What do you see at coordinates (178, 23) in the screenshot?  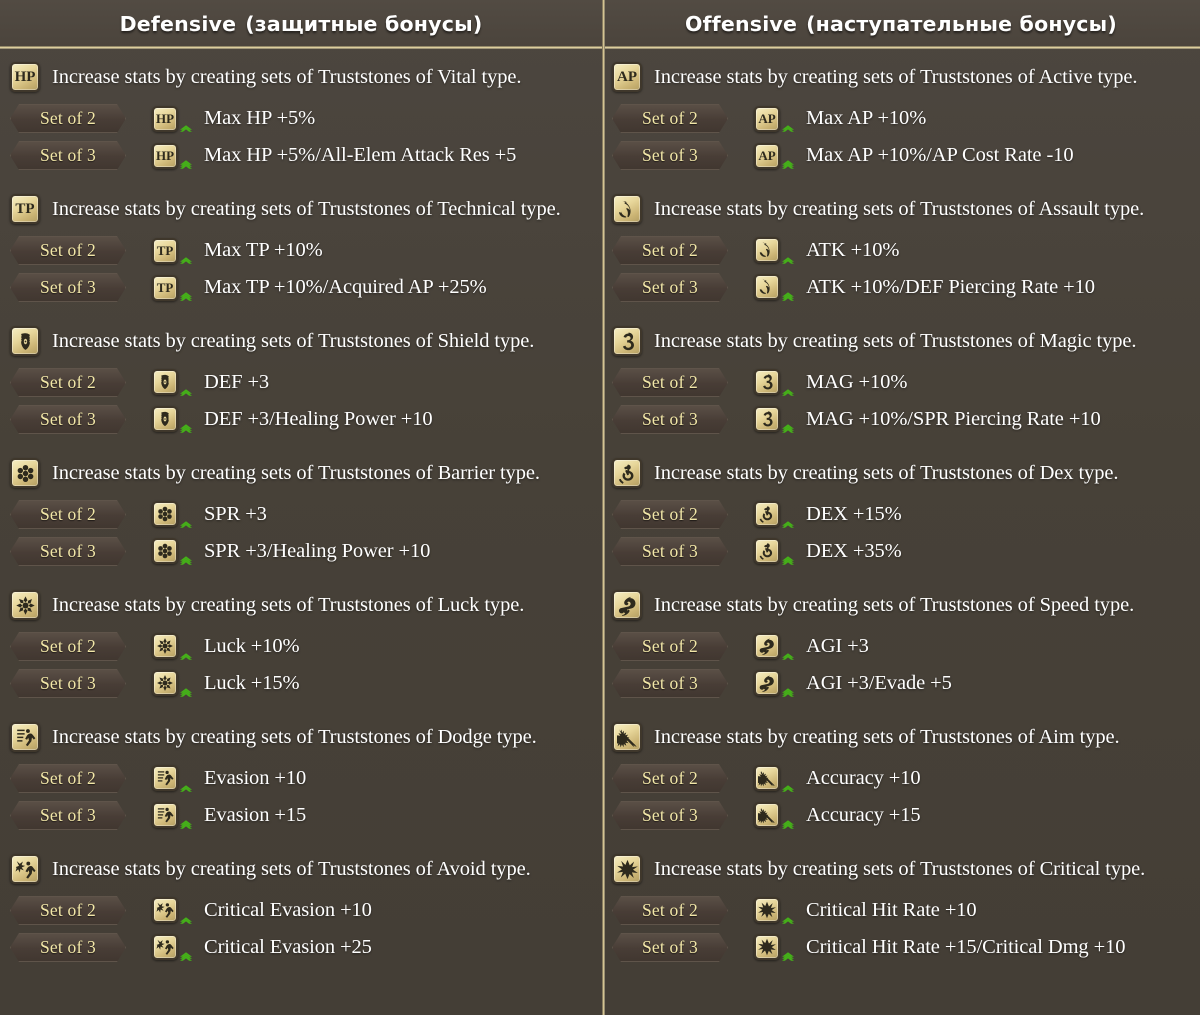 I see `column-header-title-en: Defensive` at bounding box center [178, 23].